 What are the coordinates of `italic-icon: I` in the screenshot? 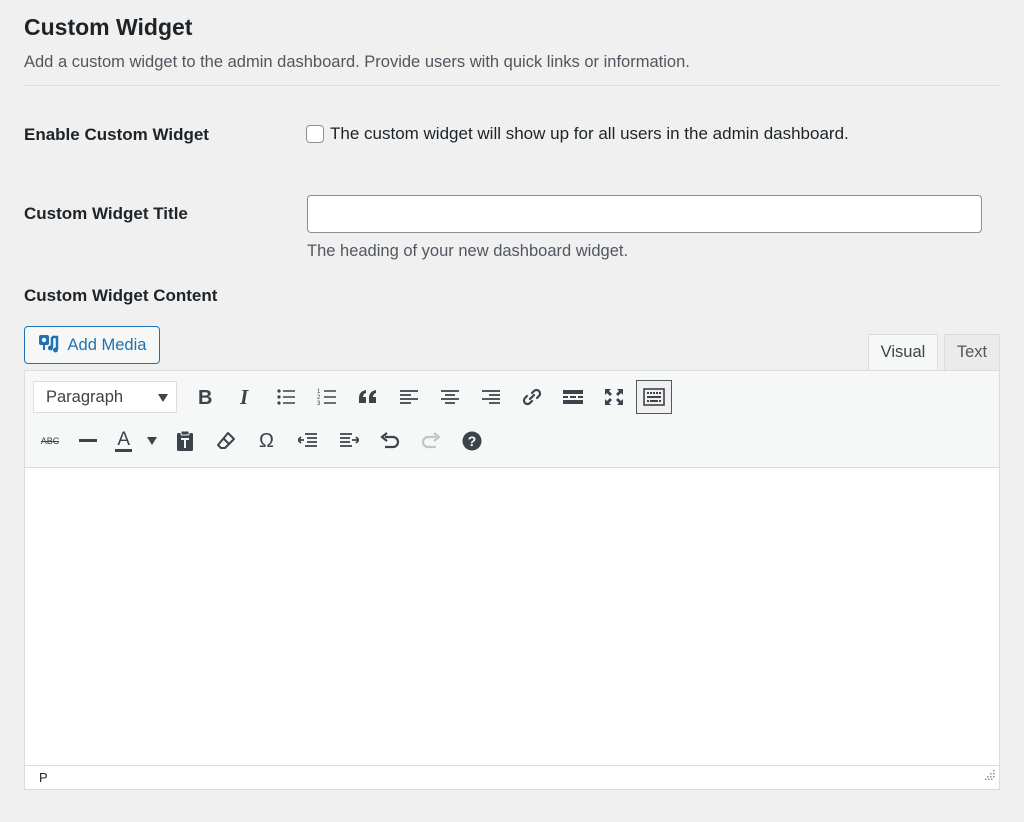 It's located at (245, 397).